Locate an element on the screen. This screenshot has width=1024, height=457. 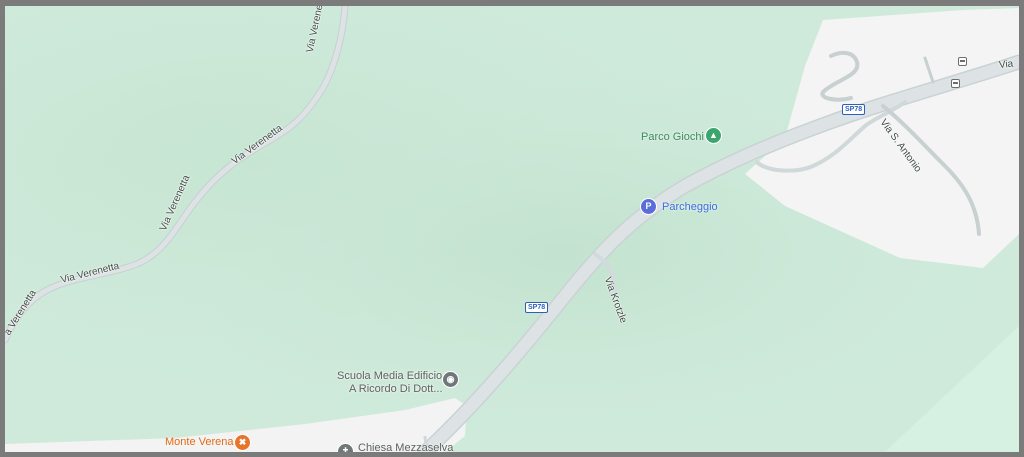
poi-label-chiesa: Chiesa Mezzaselva is located at coordinates (405, 447).